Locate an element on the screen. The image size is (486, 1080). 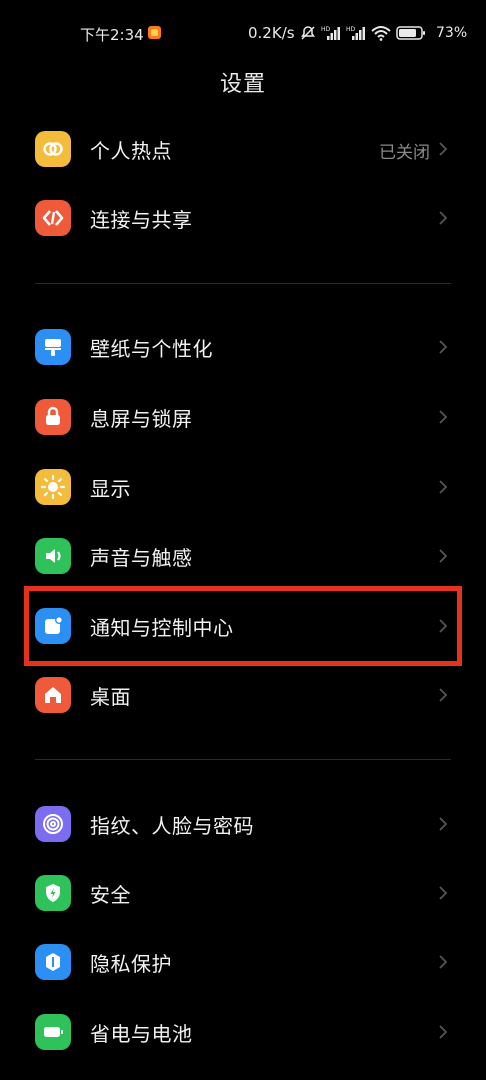
settings-row-fingerprint: 指纹、人脸与密码 is located at coordinates (243, 824).